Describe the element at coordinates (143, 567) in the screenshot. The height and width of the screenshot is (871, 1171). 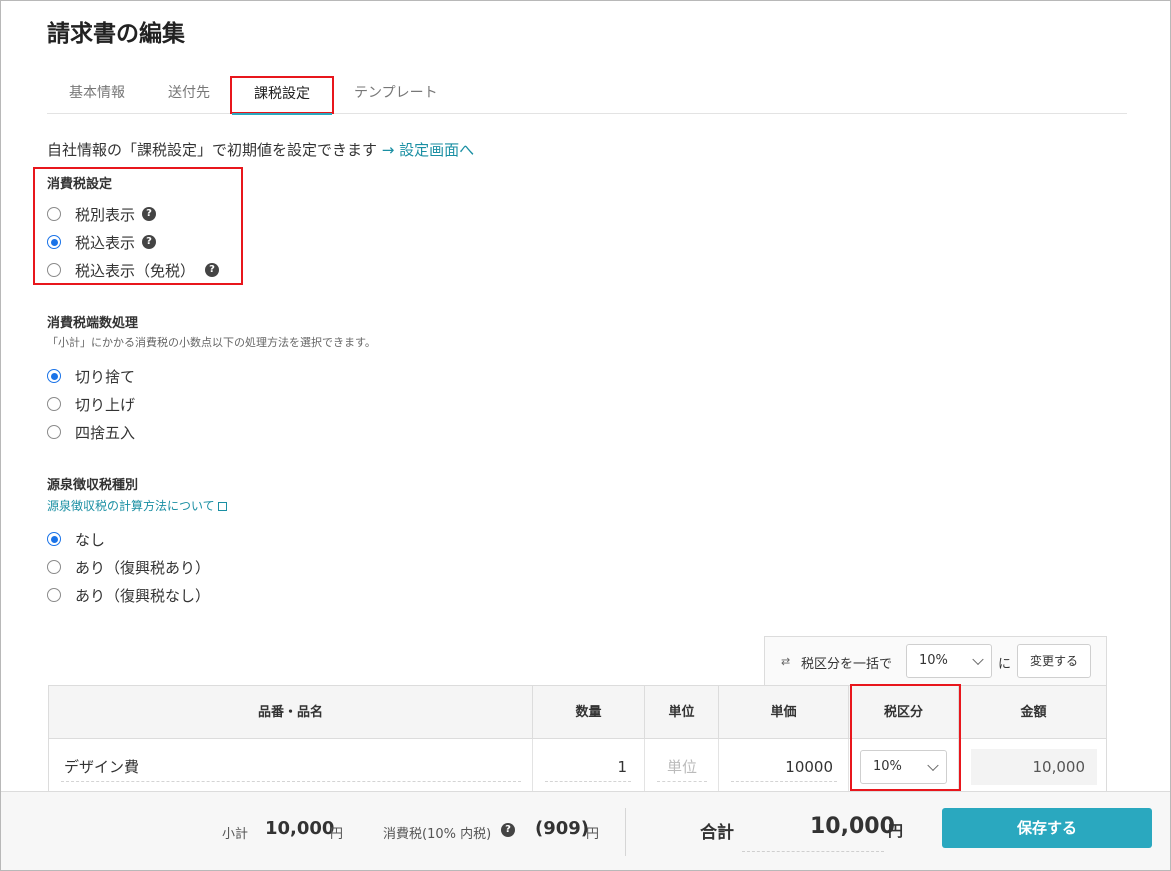
I see `radio-label: あり（復興税あり）` at that location.